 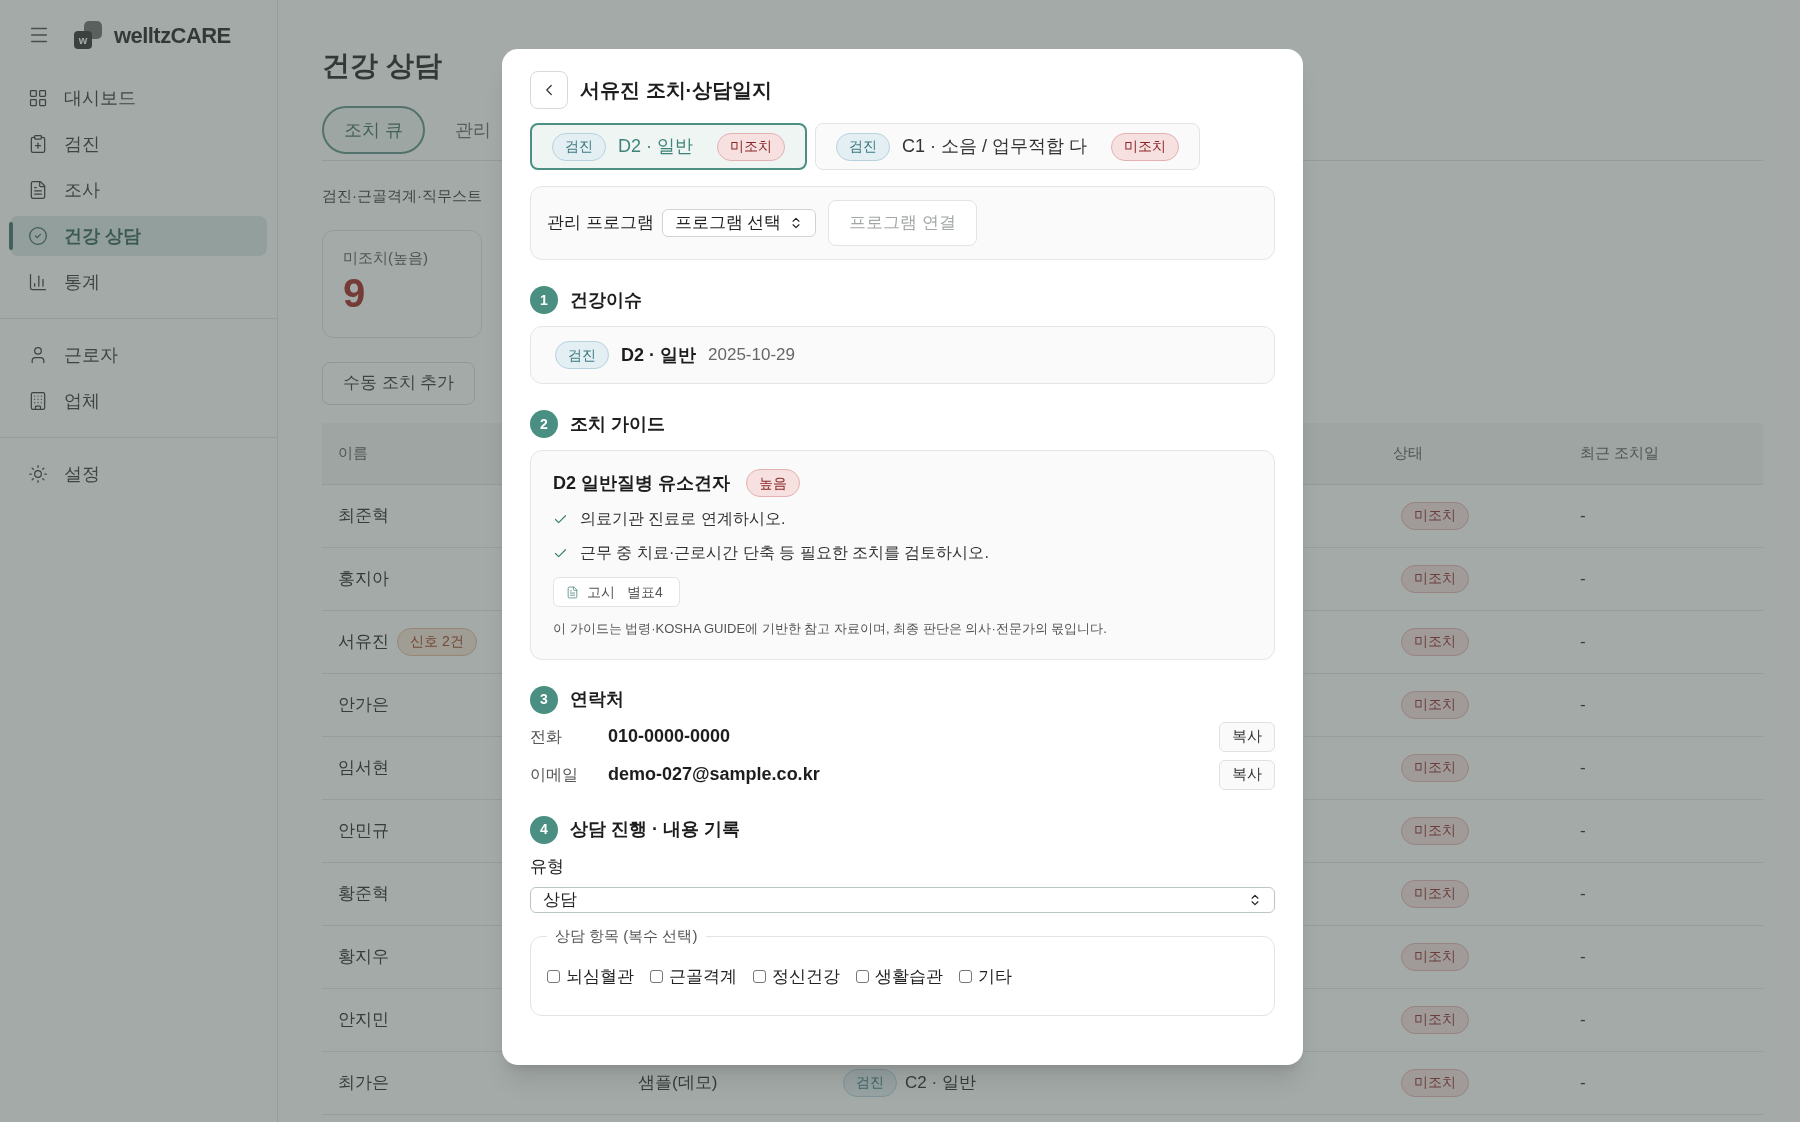 What do you see at coordinates (363, 1082) in the screenshot?
I see `name-cell-text: 최가은` at bounding box center [363, 1082].